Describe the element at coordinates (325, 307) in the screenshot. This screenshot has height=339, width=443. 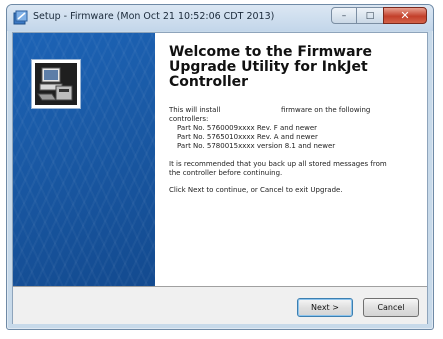
I see `next-button: Next >` at that location.